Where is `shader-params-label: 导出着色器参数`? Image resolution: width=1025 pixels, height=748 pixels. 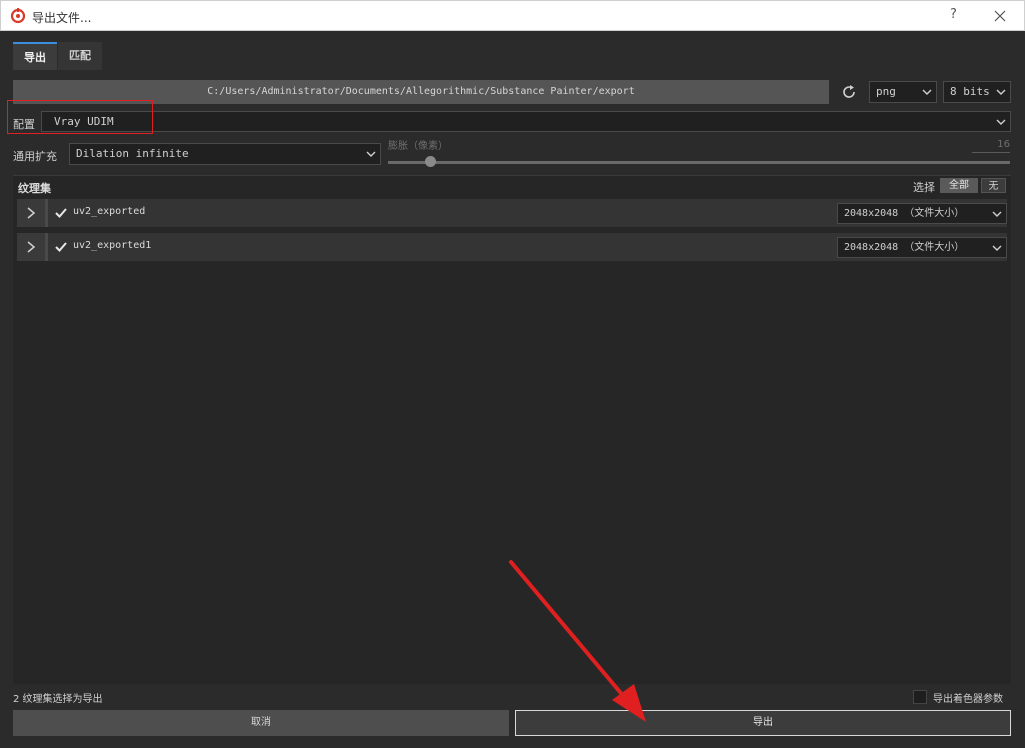
shader-params-label: 导出着色器参数 is located at coordinates (968, 699).